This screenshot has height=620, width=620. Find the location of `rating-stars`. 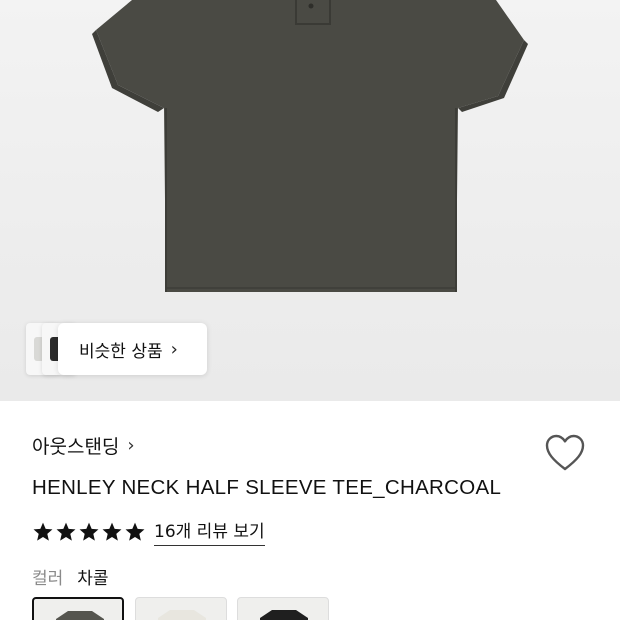

rating-stars is located at coordinates (89, 532).